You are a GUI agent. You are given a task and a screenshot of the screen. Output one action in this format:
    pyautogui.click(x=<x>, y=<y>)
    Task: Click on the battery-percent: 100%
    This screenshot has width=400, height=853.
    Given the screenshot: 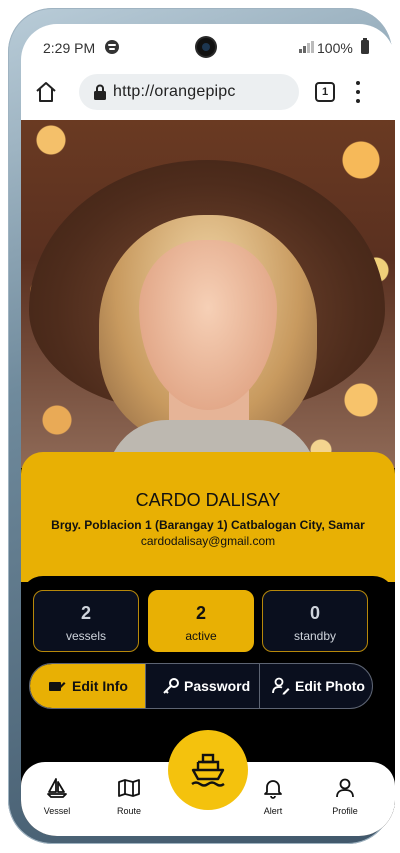 What is the action you would take?
    pyautogui.click(x=335, y=48)
    